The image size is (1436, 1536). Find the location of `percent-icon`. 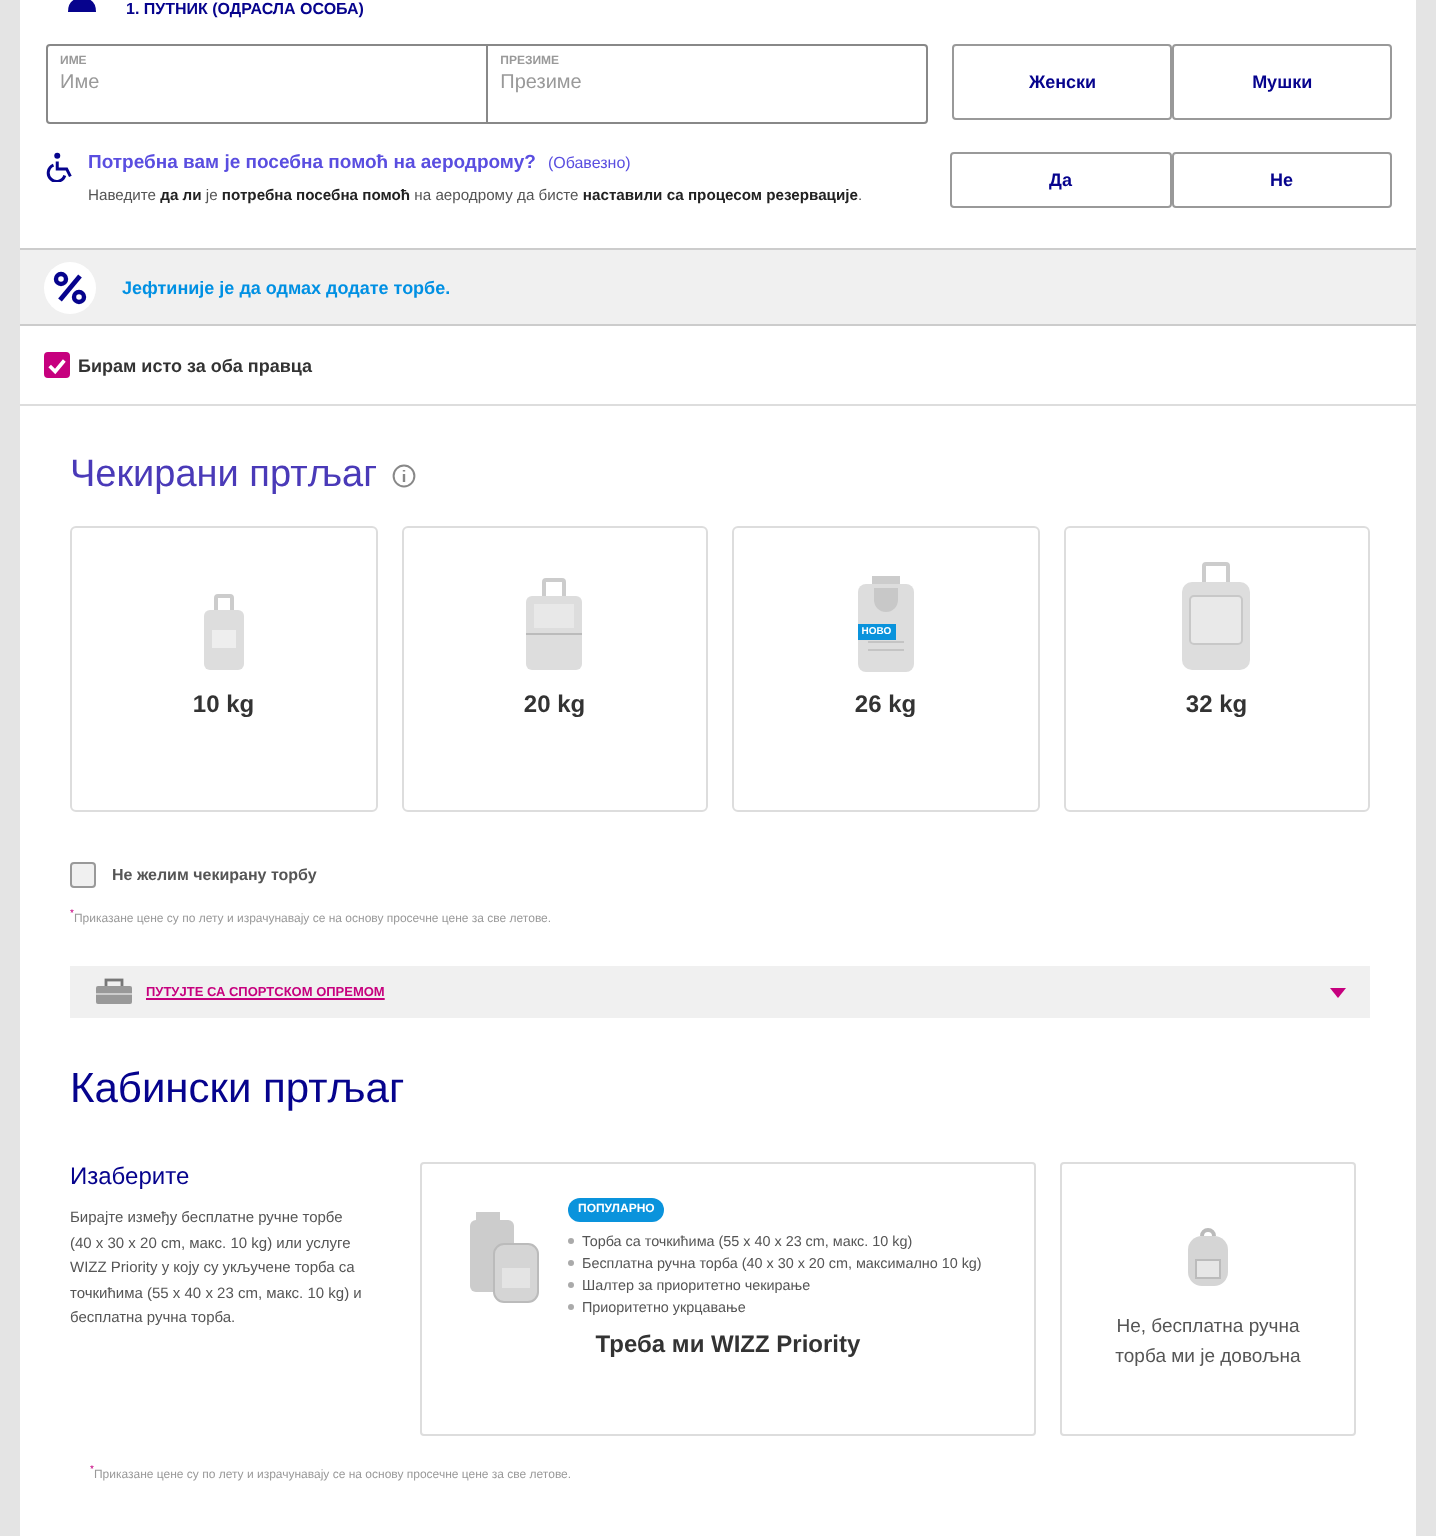

percent-icon is located at coordinates (70, 287).